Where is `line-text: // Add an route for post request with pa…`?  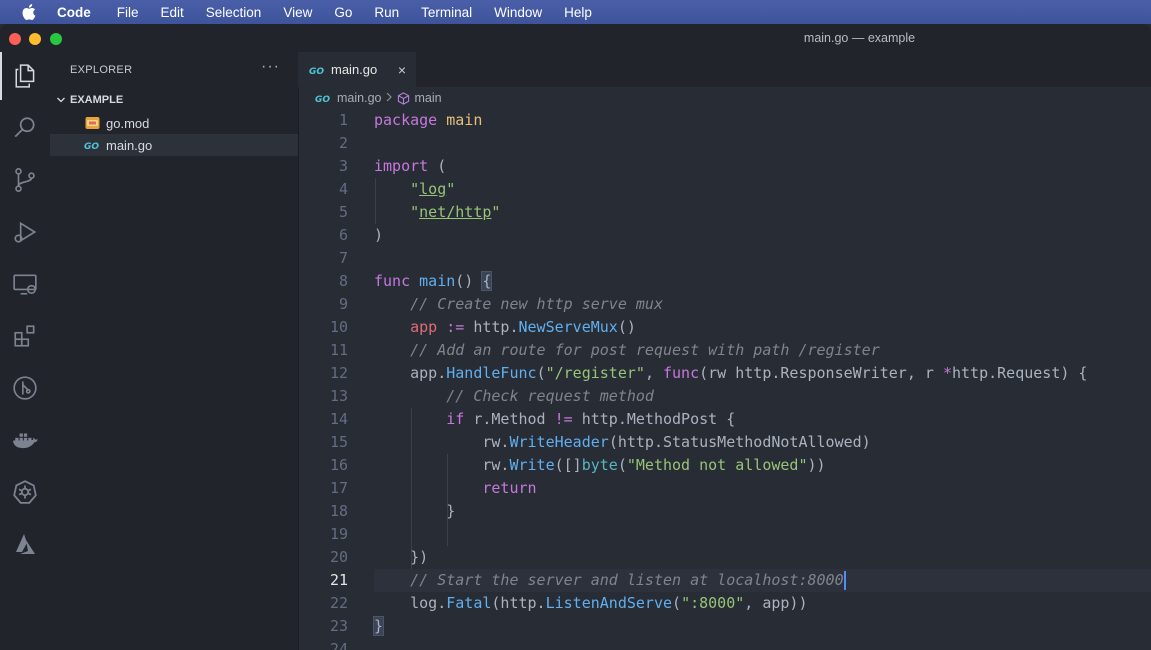 line-text: // Add an route for post request with pa… is located at coordinates (645, 350).